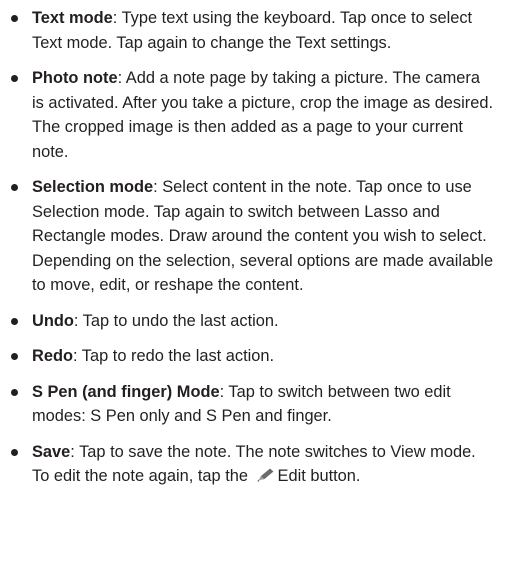  I want to click on list-item-redo: Redo: Tap to redo the last action., so click(252, 356).